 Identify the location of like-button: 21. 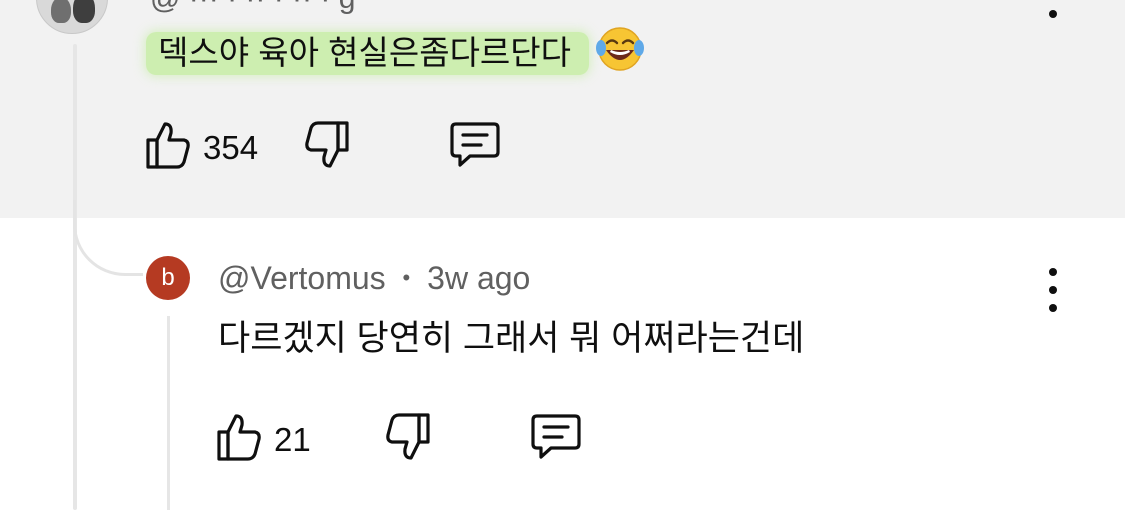
(263, 439).